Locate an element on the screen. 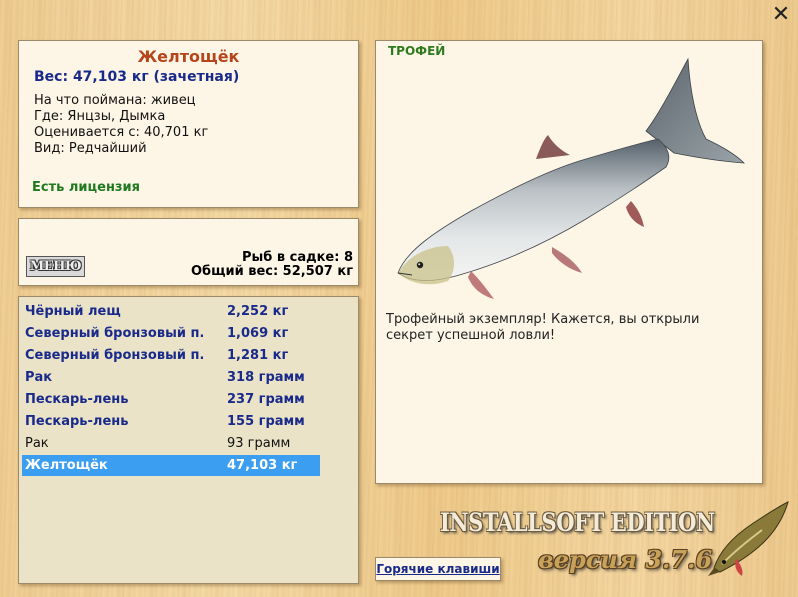  rated-from-text: Оценивается с: 40,701 кг is located at coordinates (121, 132).